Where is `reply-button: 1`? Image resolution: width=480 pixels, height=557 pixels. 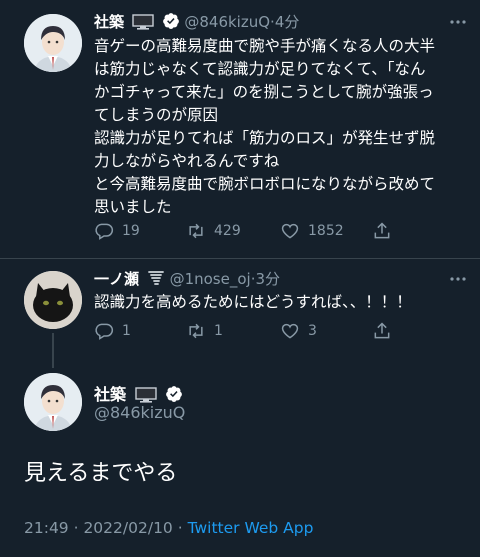 reply-button: 1 is located at coordinates (112, 331).